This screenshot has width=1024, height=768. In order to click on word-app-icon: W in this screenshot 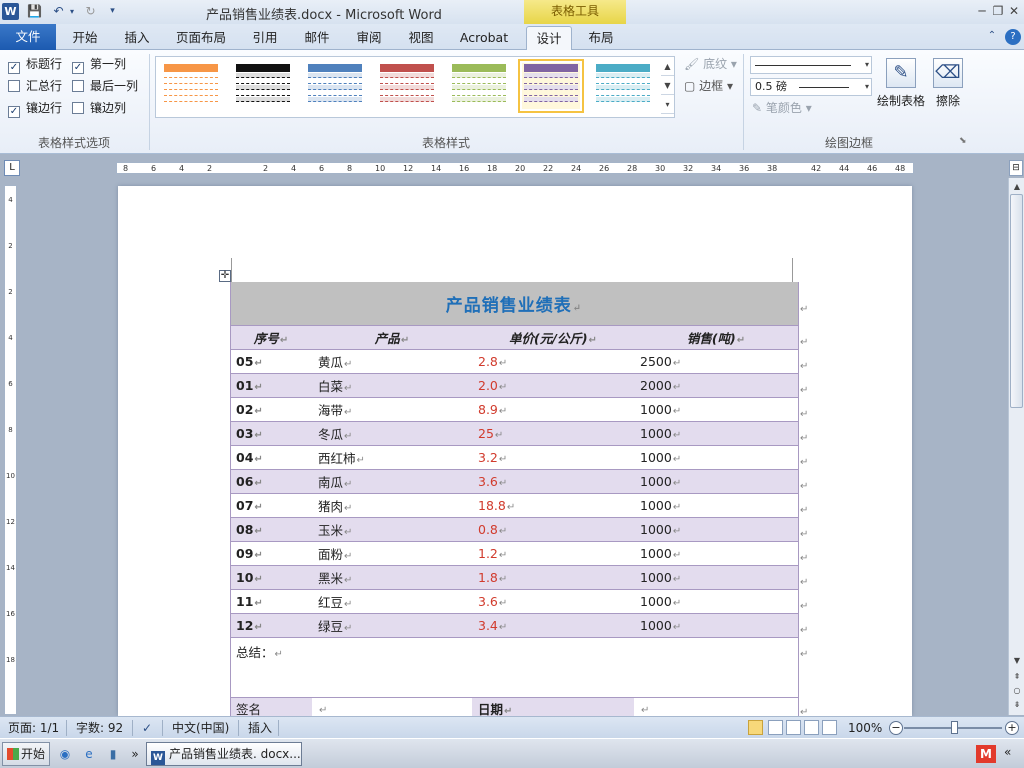, I will do `click(10, 11)`.